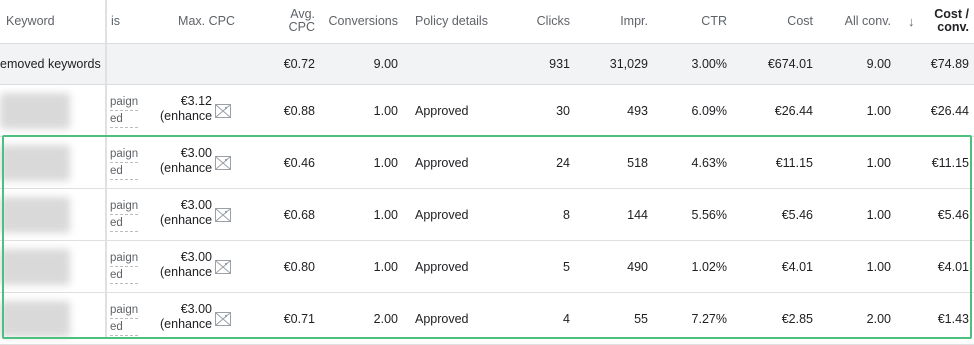 This screenshot has width=974, height=345. What do you see at coordinates (299, 64) in the screenshot?
I see `total-avg-cpc: €0.72` at bounding box center [299, 64].